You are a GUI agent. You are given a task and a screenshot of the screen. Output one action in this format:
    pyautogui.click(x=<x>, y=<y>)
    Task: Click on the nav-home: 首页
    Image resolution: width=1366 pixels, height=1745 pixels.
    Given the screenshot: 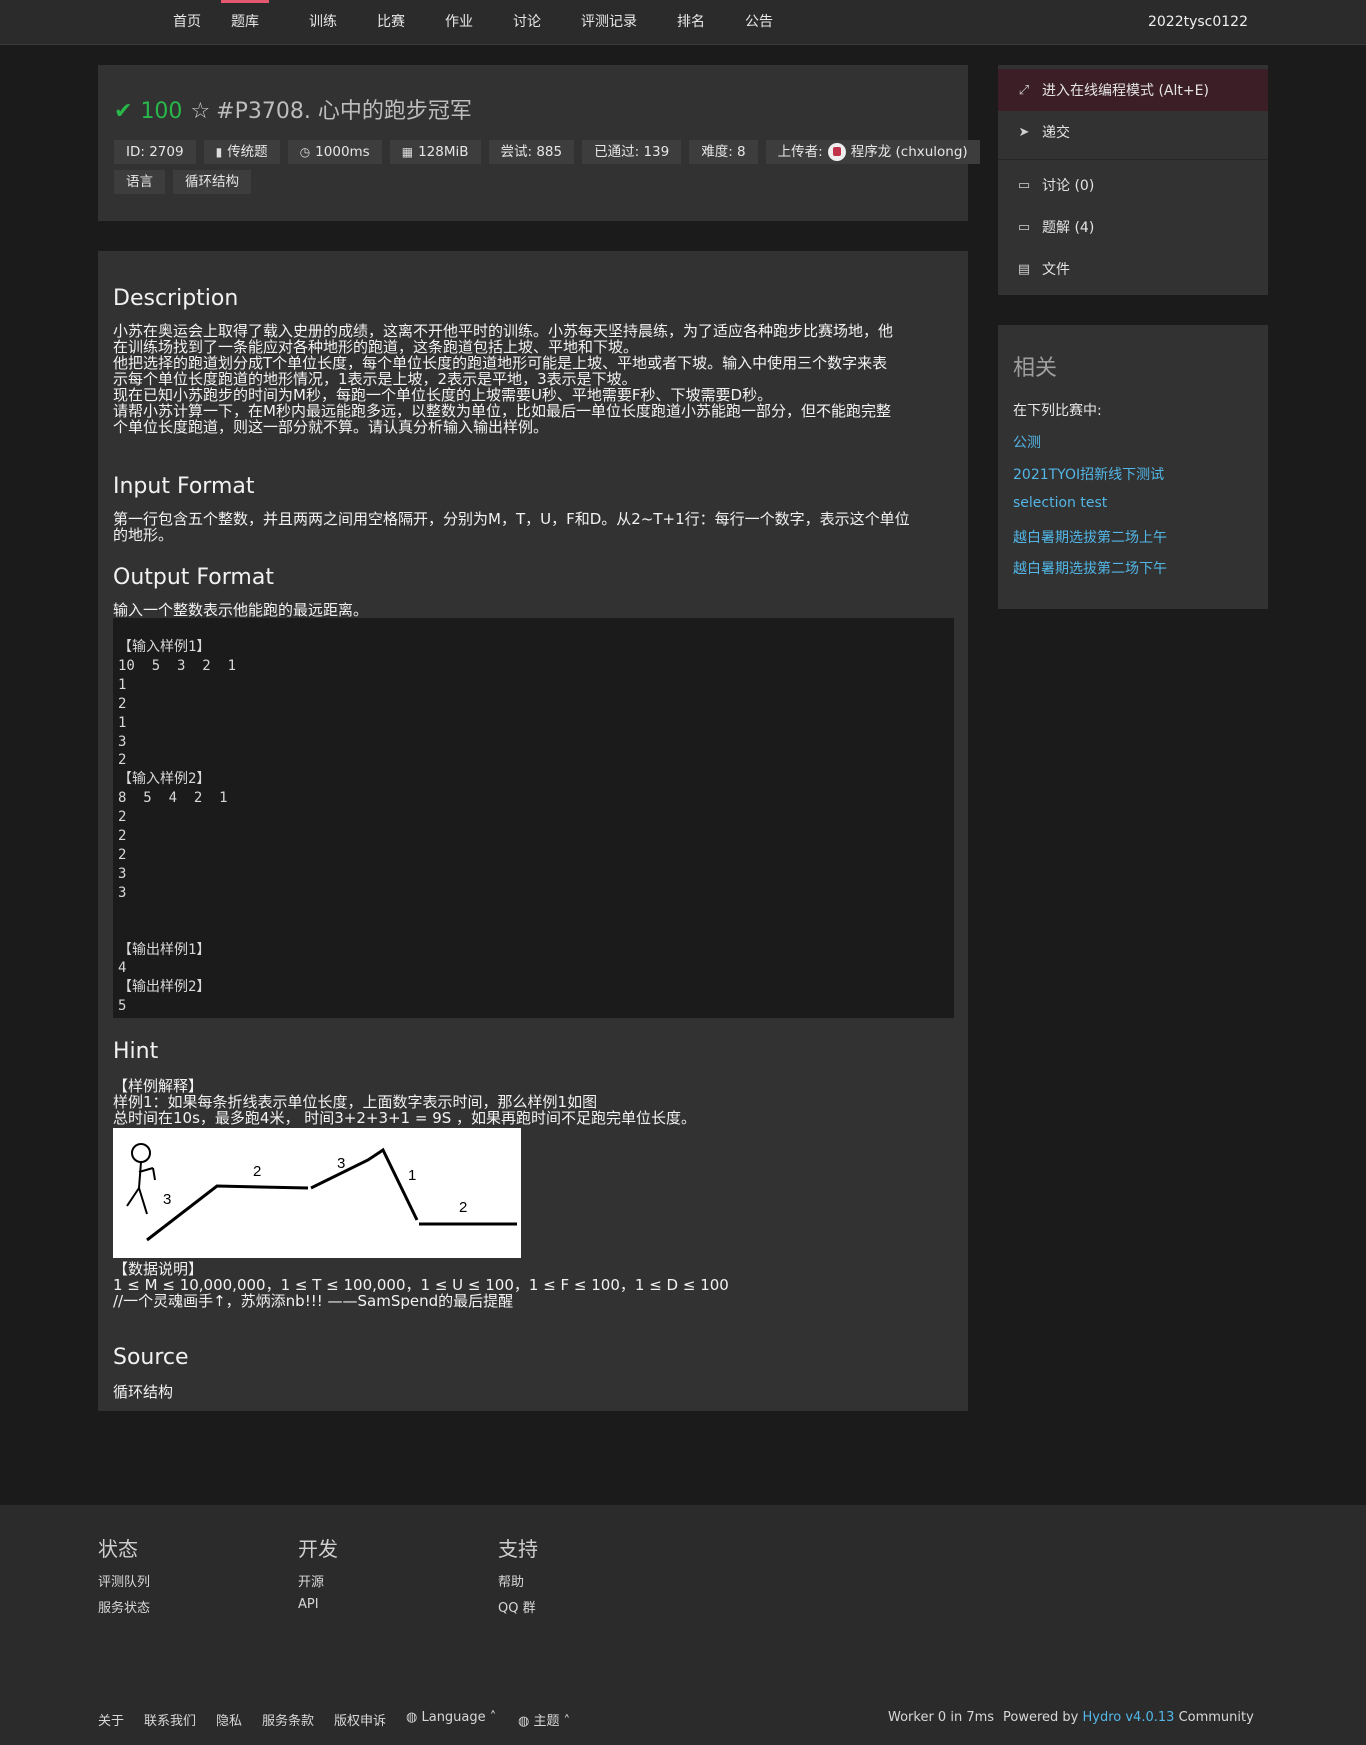 What is the action you would take?
    pyautogui.click(x=187, y=22)
    